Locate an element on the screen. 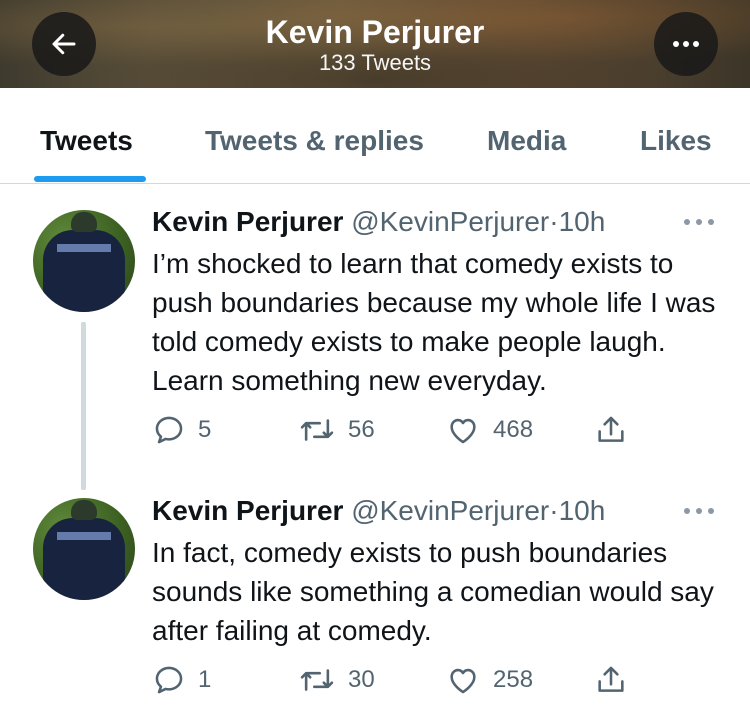 Image resolution: width=750 pixels, height=718 pixels. reply-count: 1 is located at coordinates (205, 679).